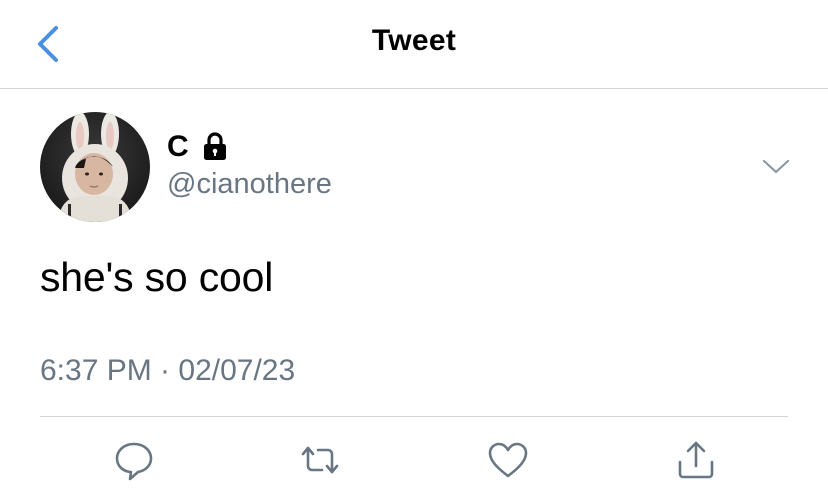  What do you see at coordinates (249, 184) in the screenshot?
I see `author-handle: @cianothere` at bounding box center [249, 184].